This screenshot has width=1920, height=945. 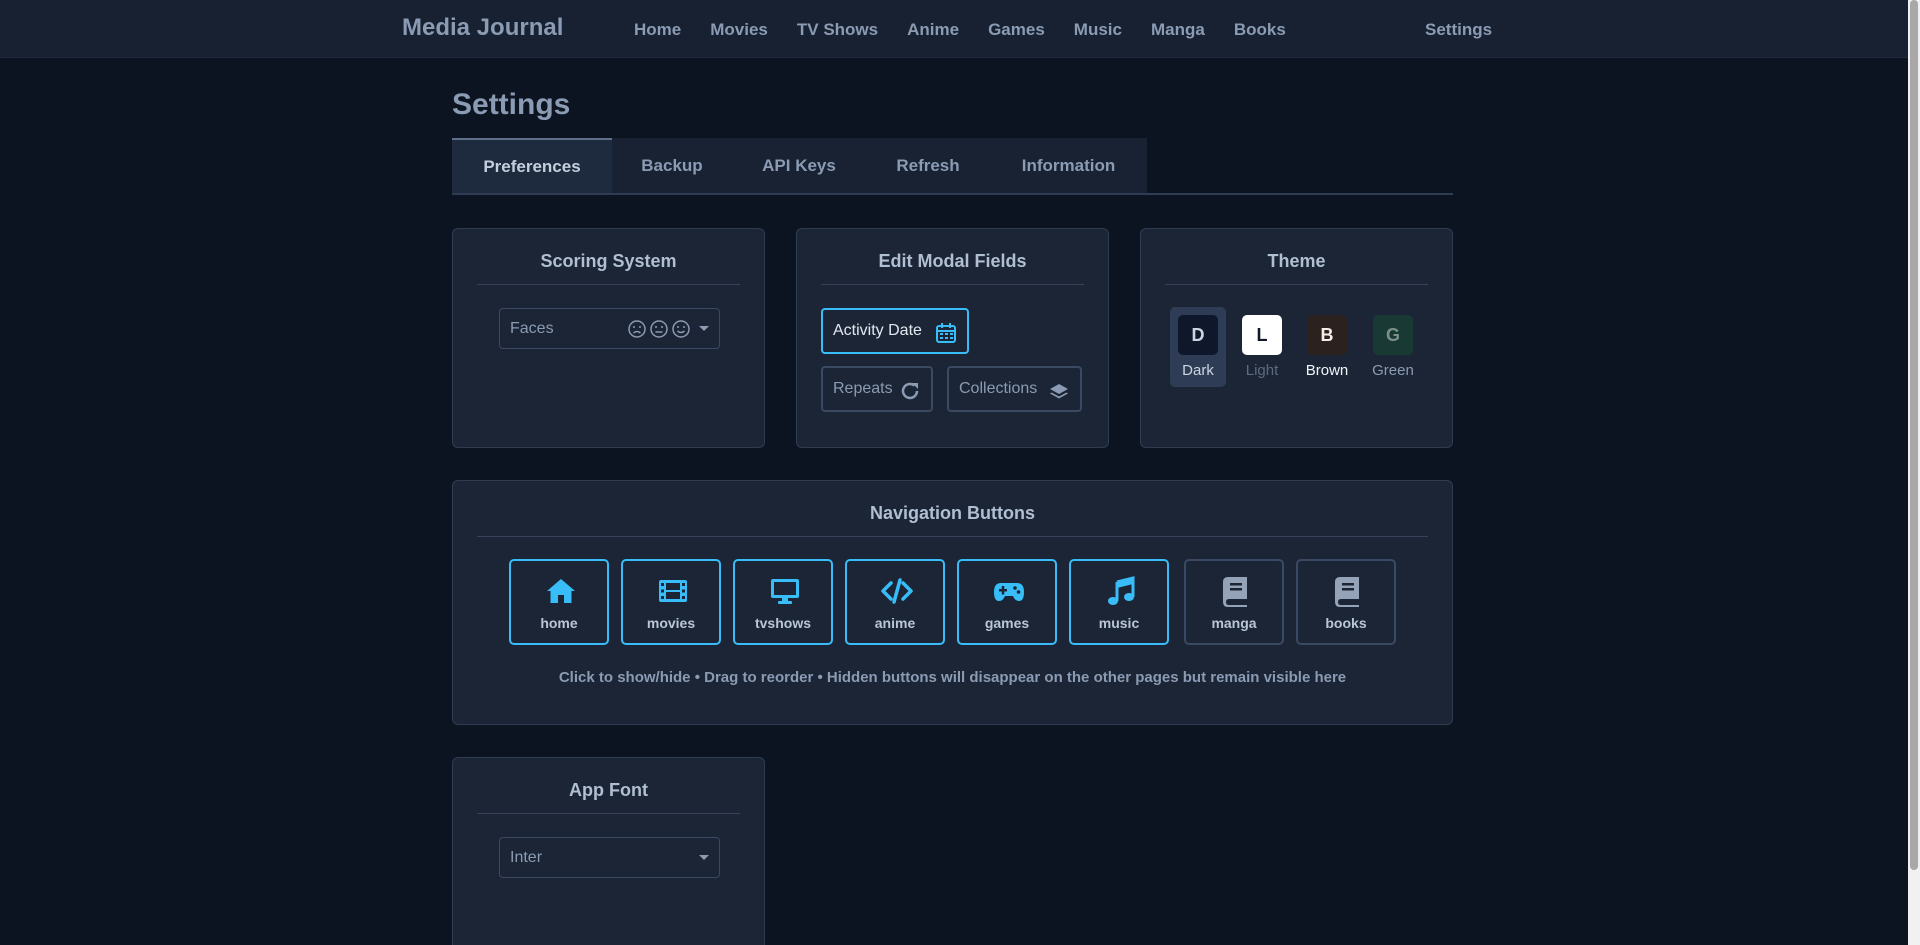 What do you see at coordinates (998, 388) in the screenshot?
I see `field-label: Collections` at bounding box center [998, 388].